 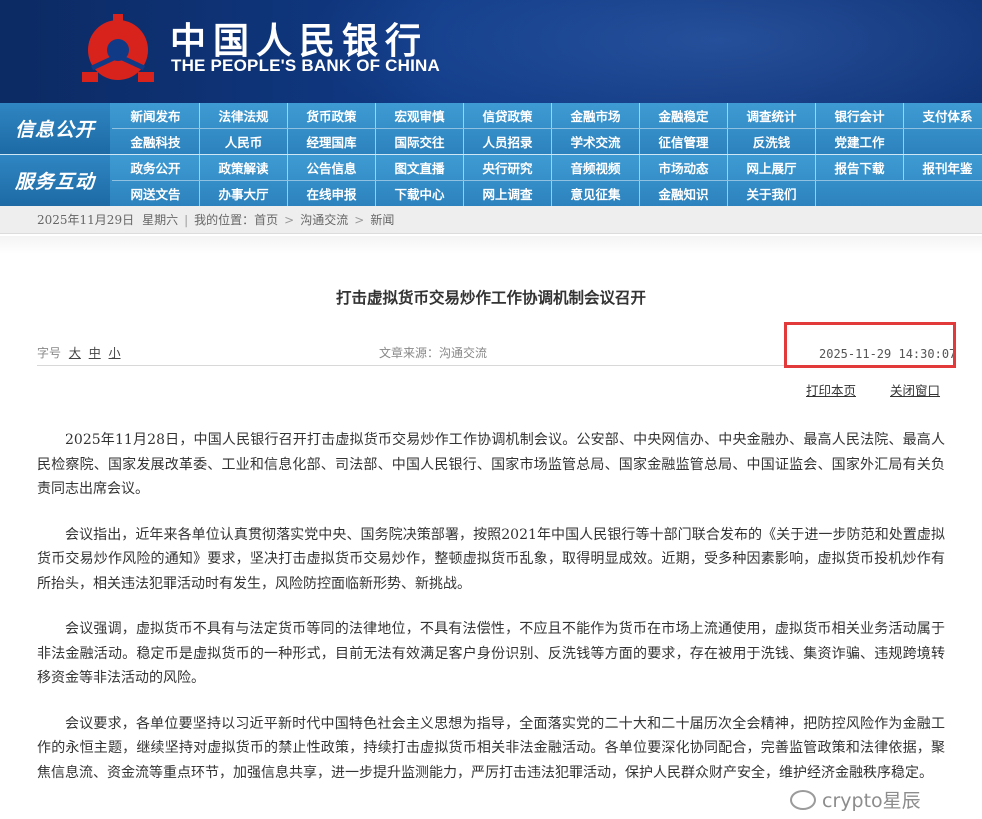 I want to click on nav-service-lower-item: 意见征集, so click(x=596, y=193).